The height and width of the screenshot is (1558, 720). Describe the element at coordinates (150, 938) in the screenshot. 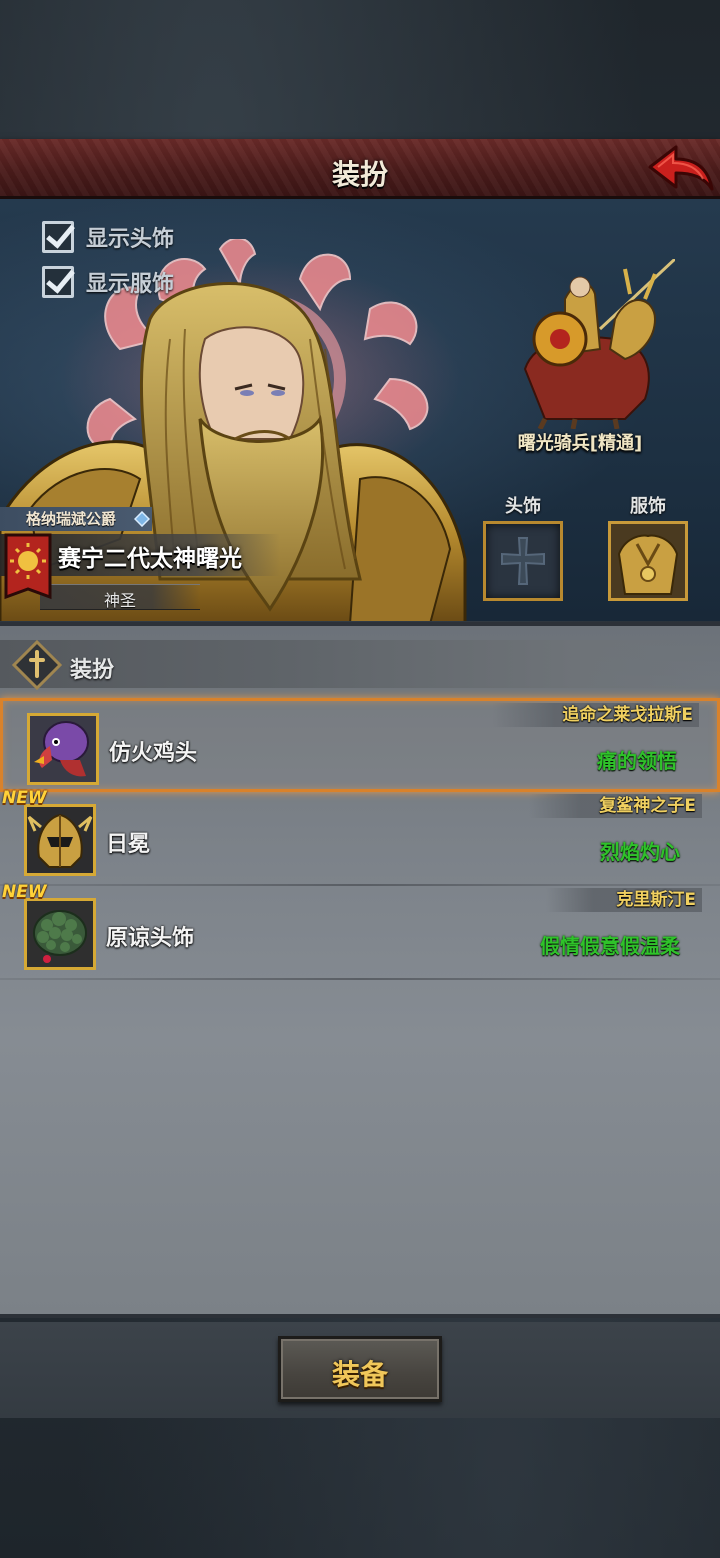

I see `costume-item-name: 原谅头饰` at that location.